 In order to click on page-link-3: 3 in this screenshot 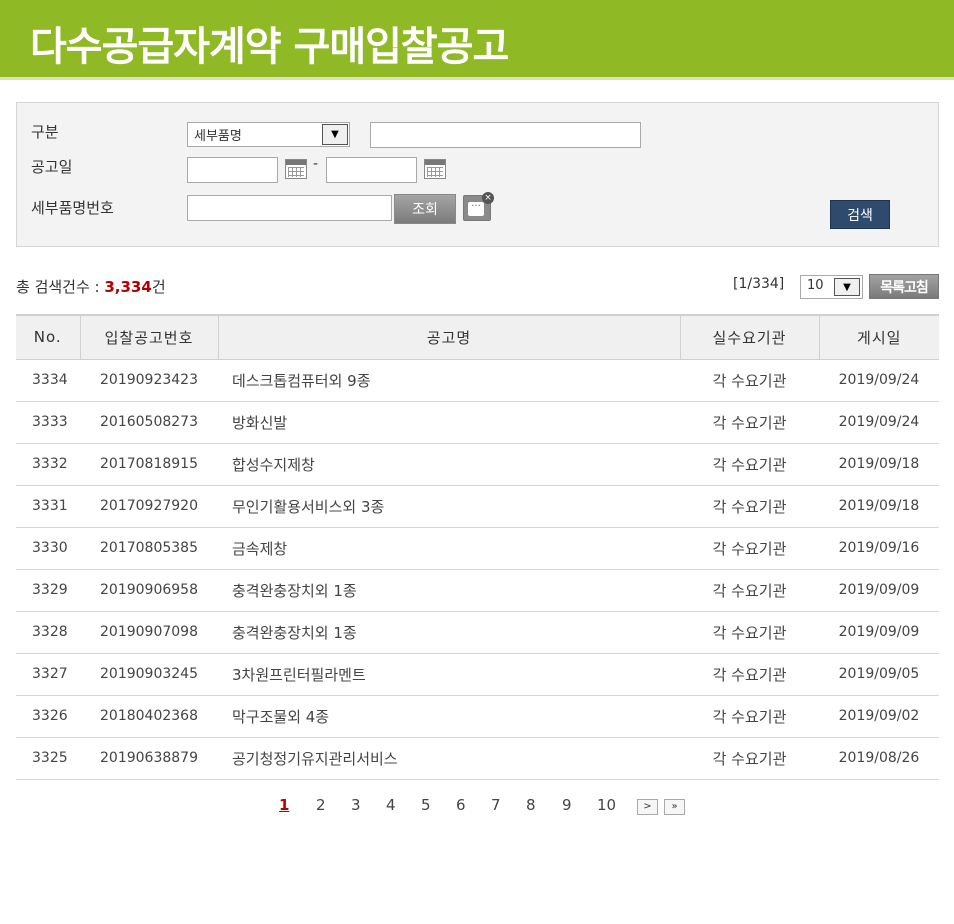, I will do `click(356, 805)`.